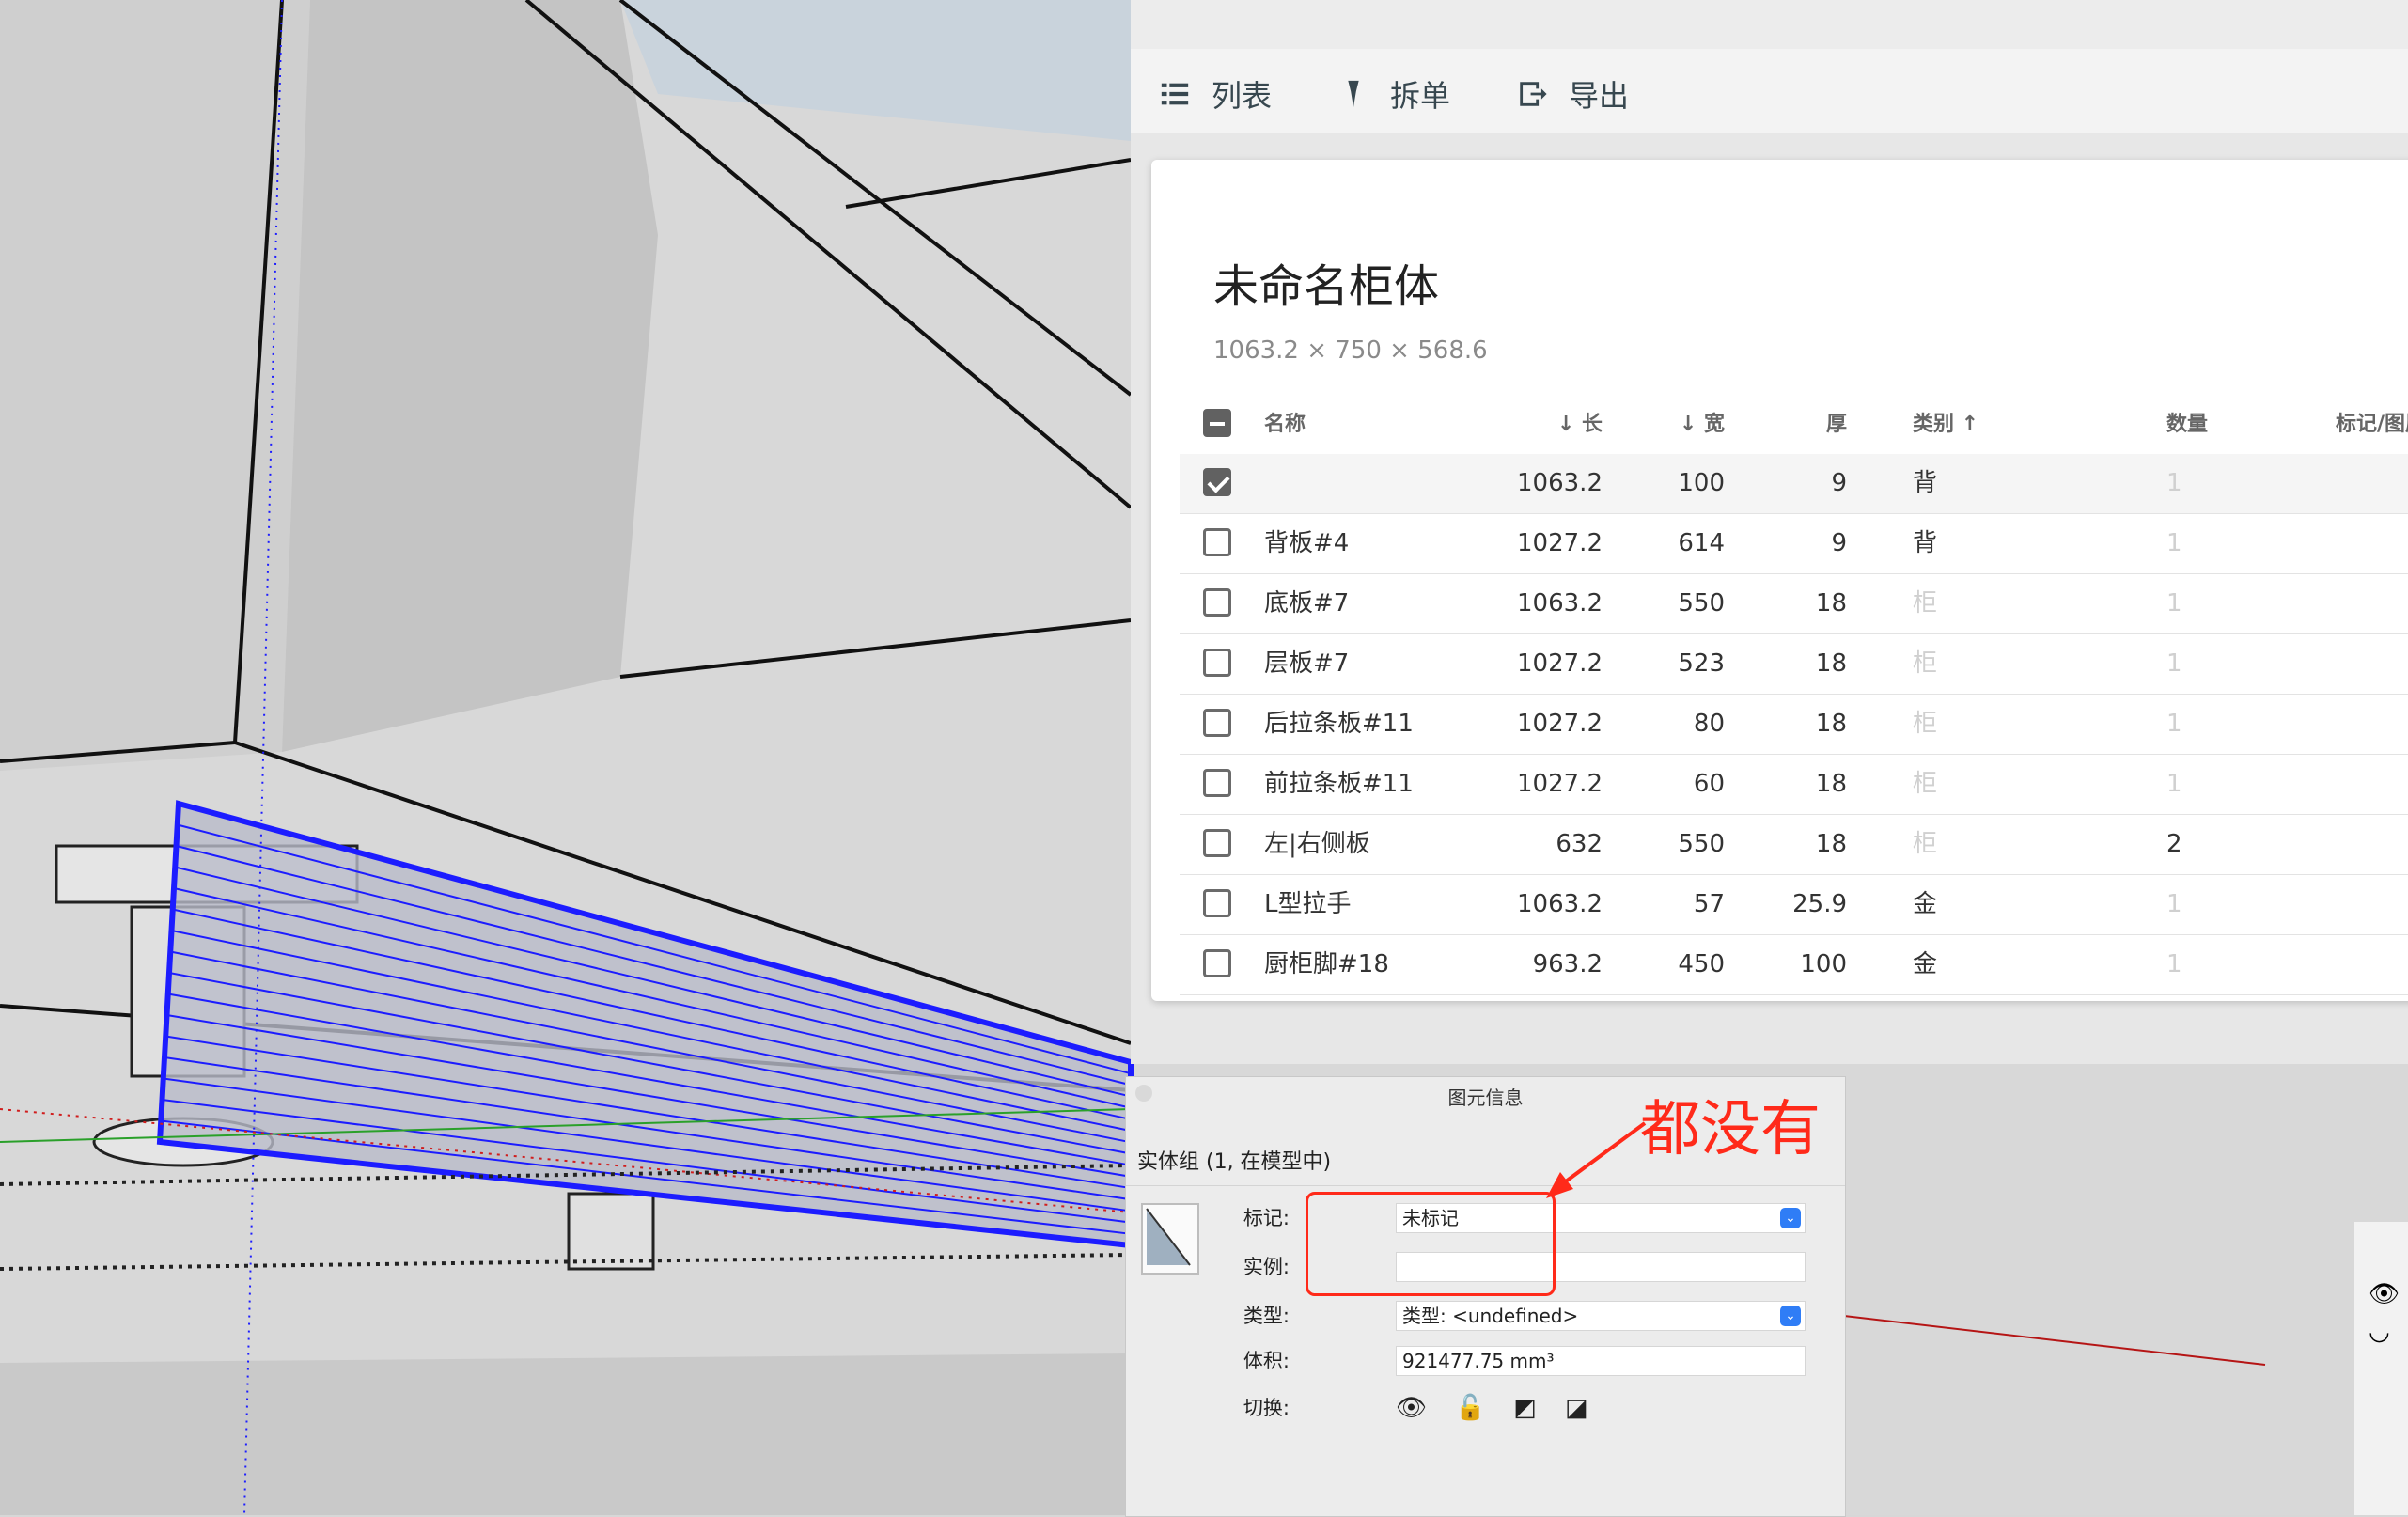 The width and height of the screenshot is (2408, 1517). What do you see at coordinates (1794, 725) in the screenshot?
I see `table-row: 后拉条板#11 1027.2 80 18 柜 1` at bounding box center [1794, 725].